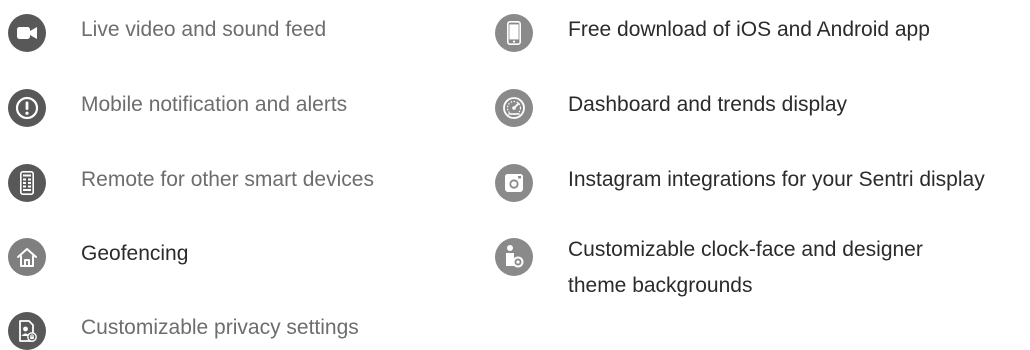 Image resolution: width=1030 pixels, height=350 pixels. Describe the element at coordinates (749, 29) in the screenshot. I see `feature-label: Free download of iOS and Android app` at that location.